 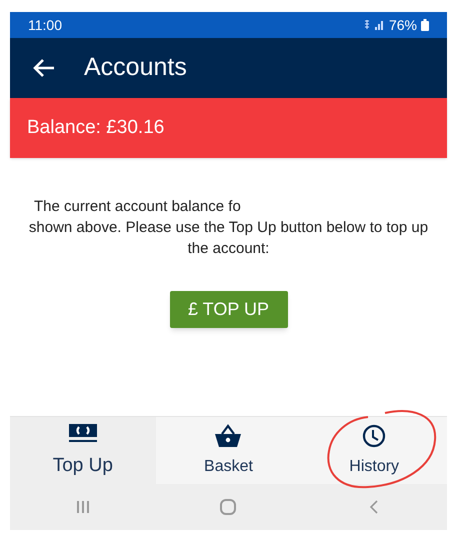 What do you see at coordinates (425, 25) in the screenshot?
I see `battery-icon` at bounding box center [425, 25].